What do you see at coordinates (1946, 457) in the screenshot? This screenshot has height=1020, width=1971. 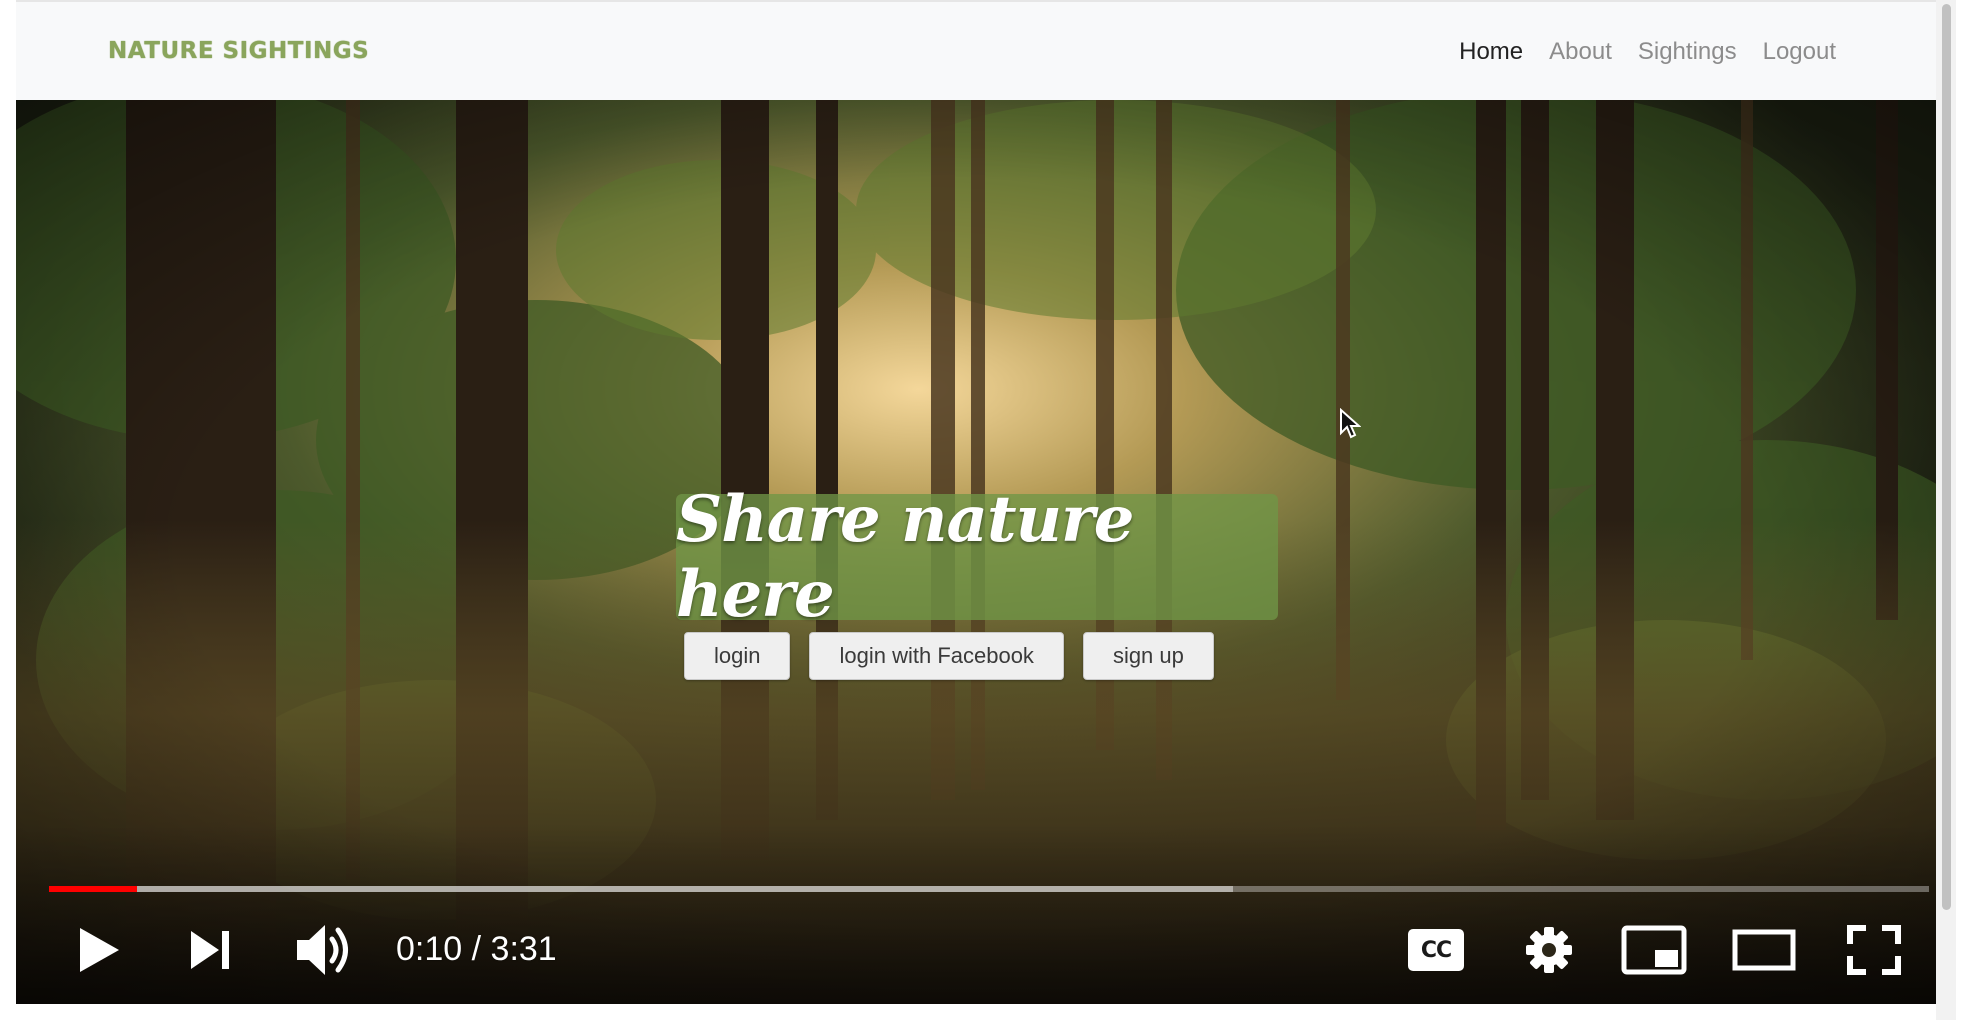 I see `scrollbar-thumb` at bounding box center [1946, 457].